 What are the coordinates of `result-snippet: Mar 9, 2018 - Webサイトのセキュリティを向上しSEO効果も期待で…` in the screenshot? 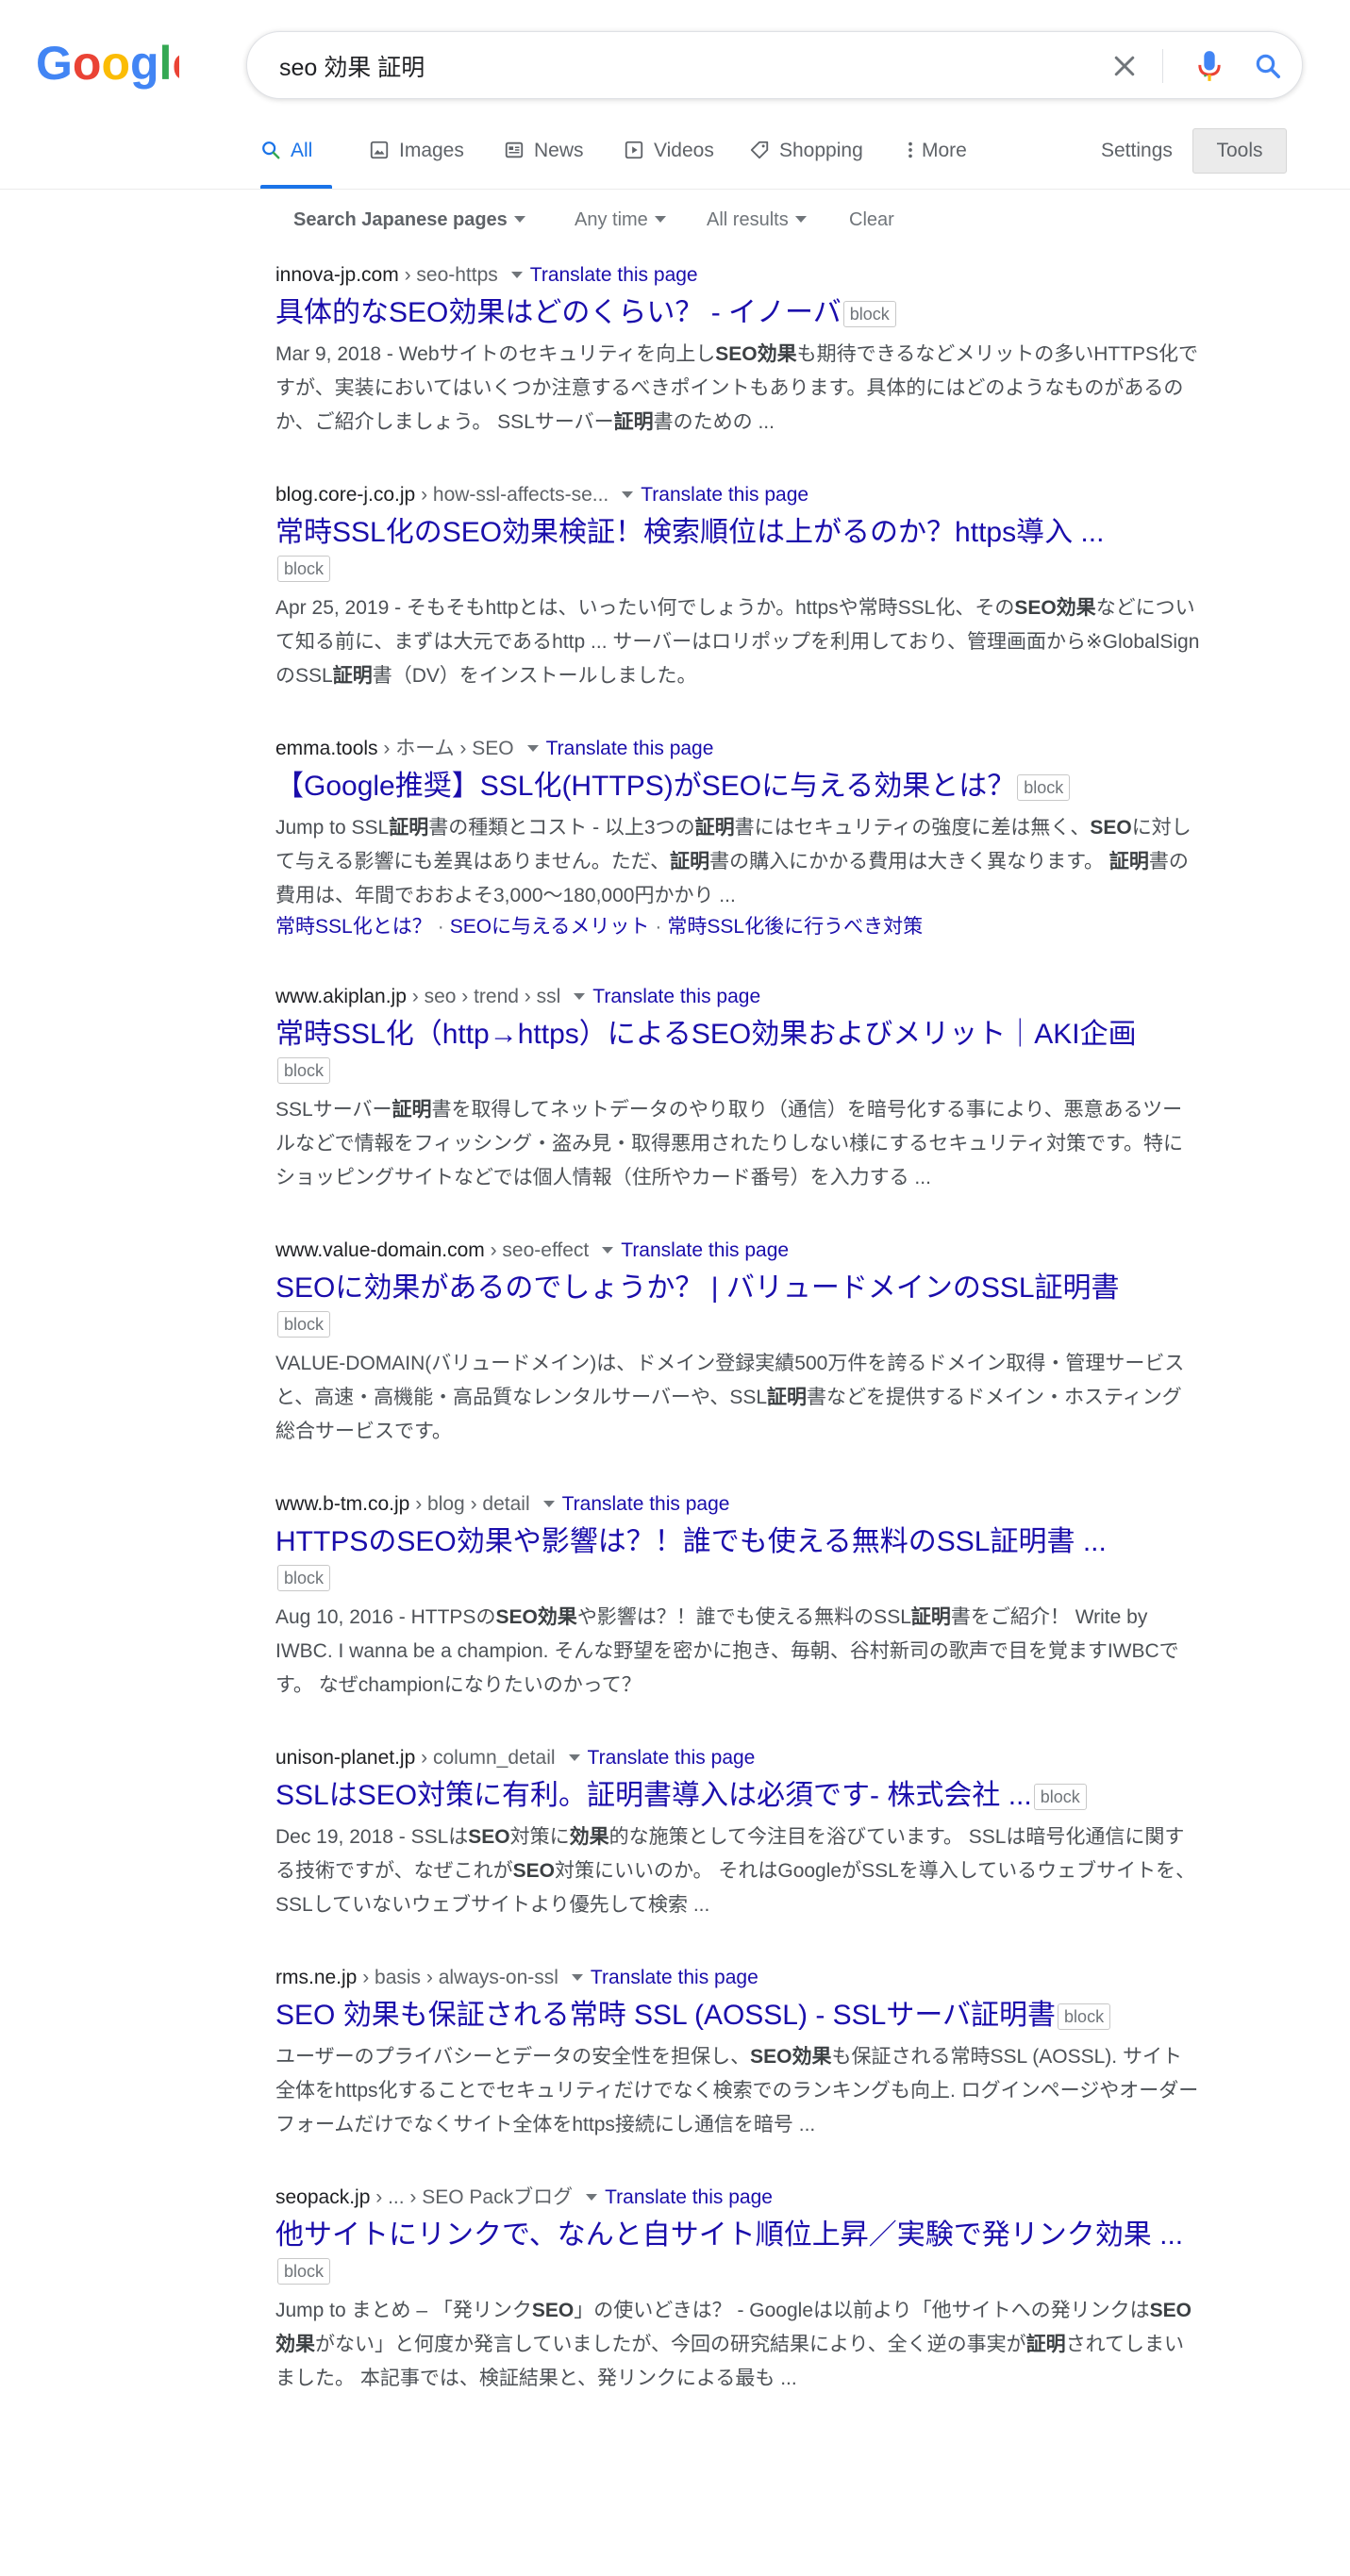 It's located at (737, 389).